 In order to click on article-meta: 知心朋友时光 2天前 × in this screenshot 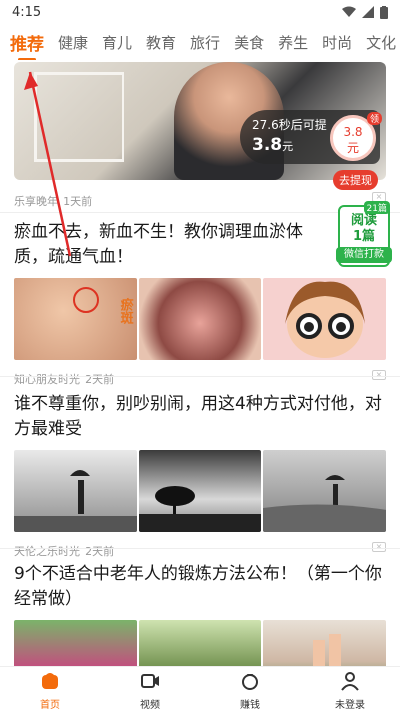, I will do `click(200, 377)`.